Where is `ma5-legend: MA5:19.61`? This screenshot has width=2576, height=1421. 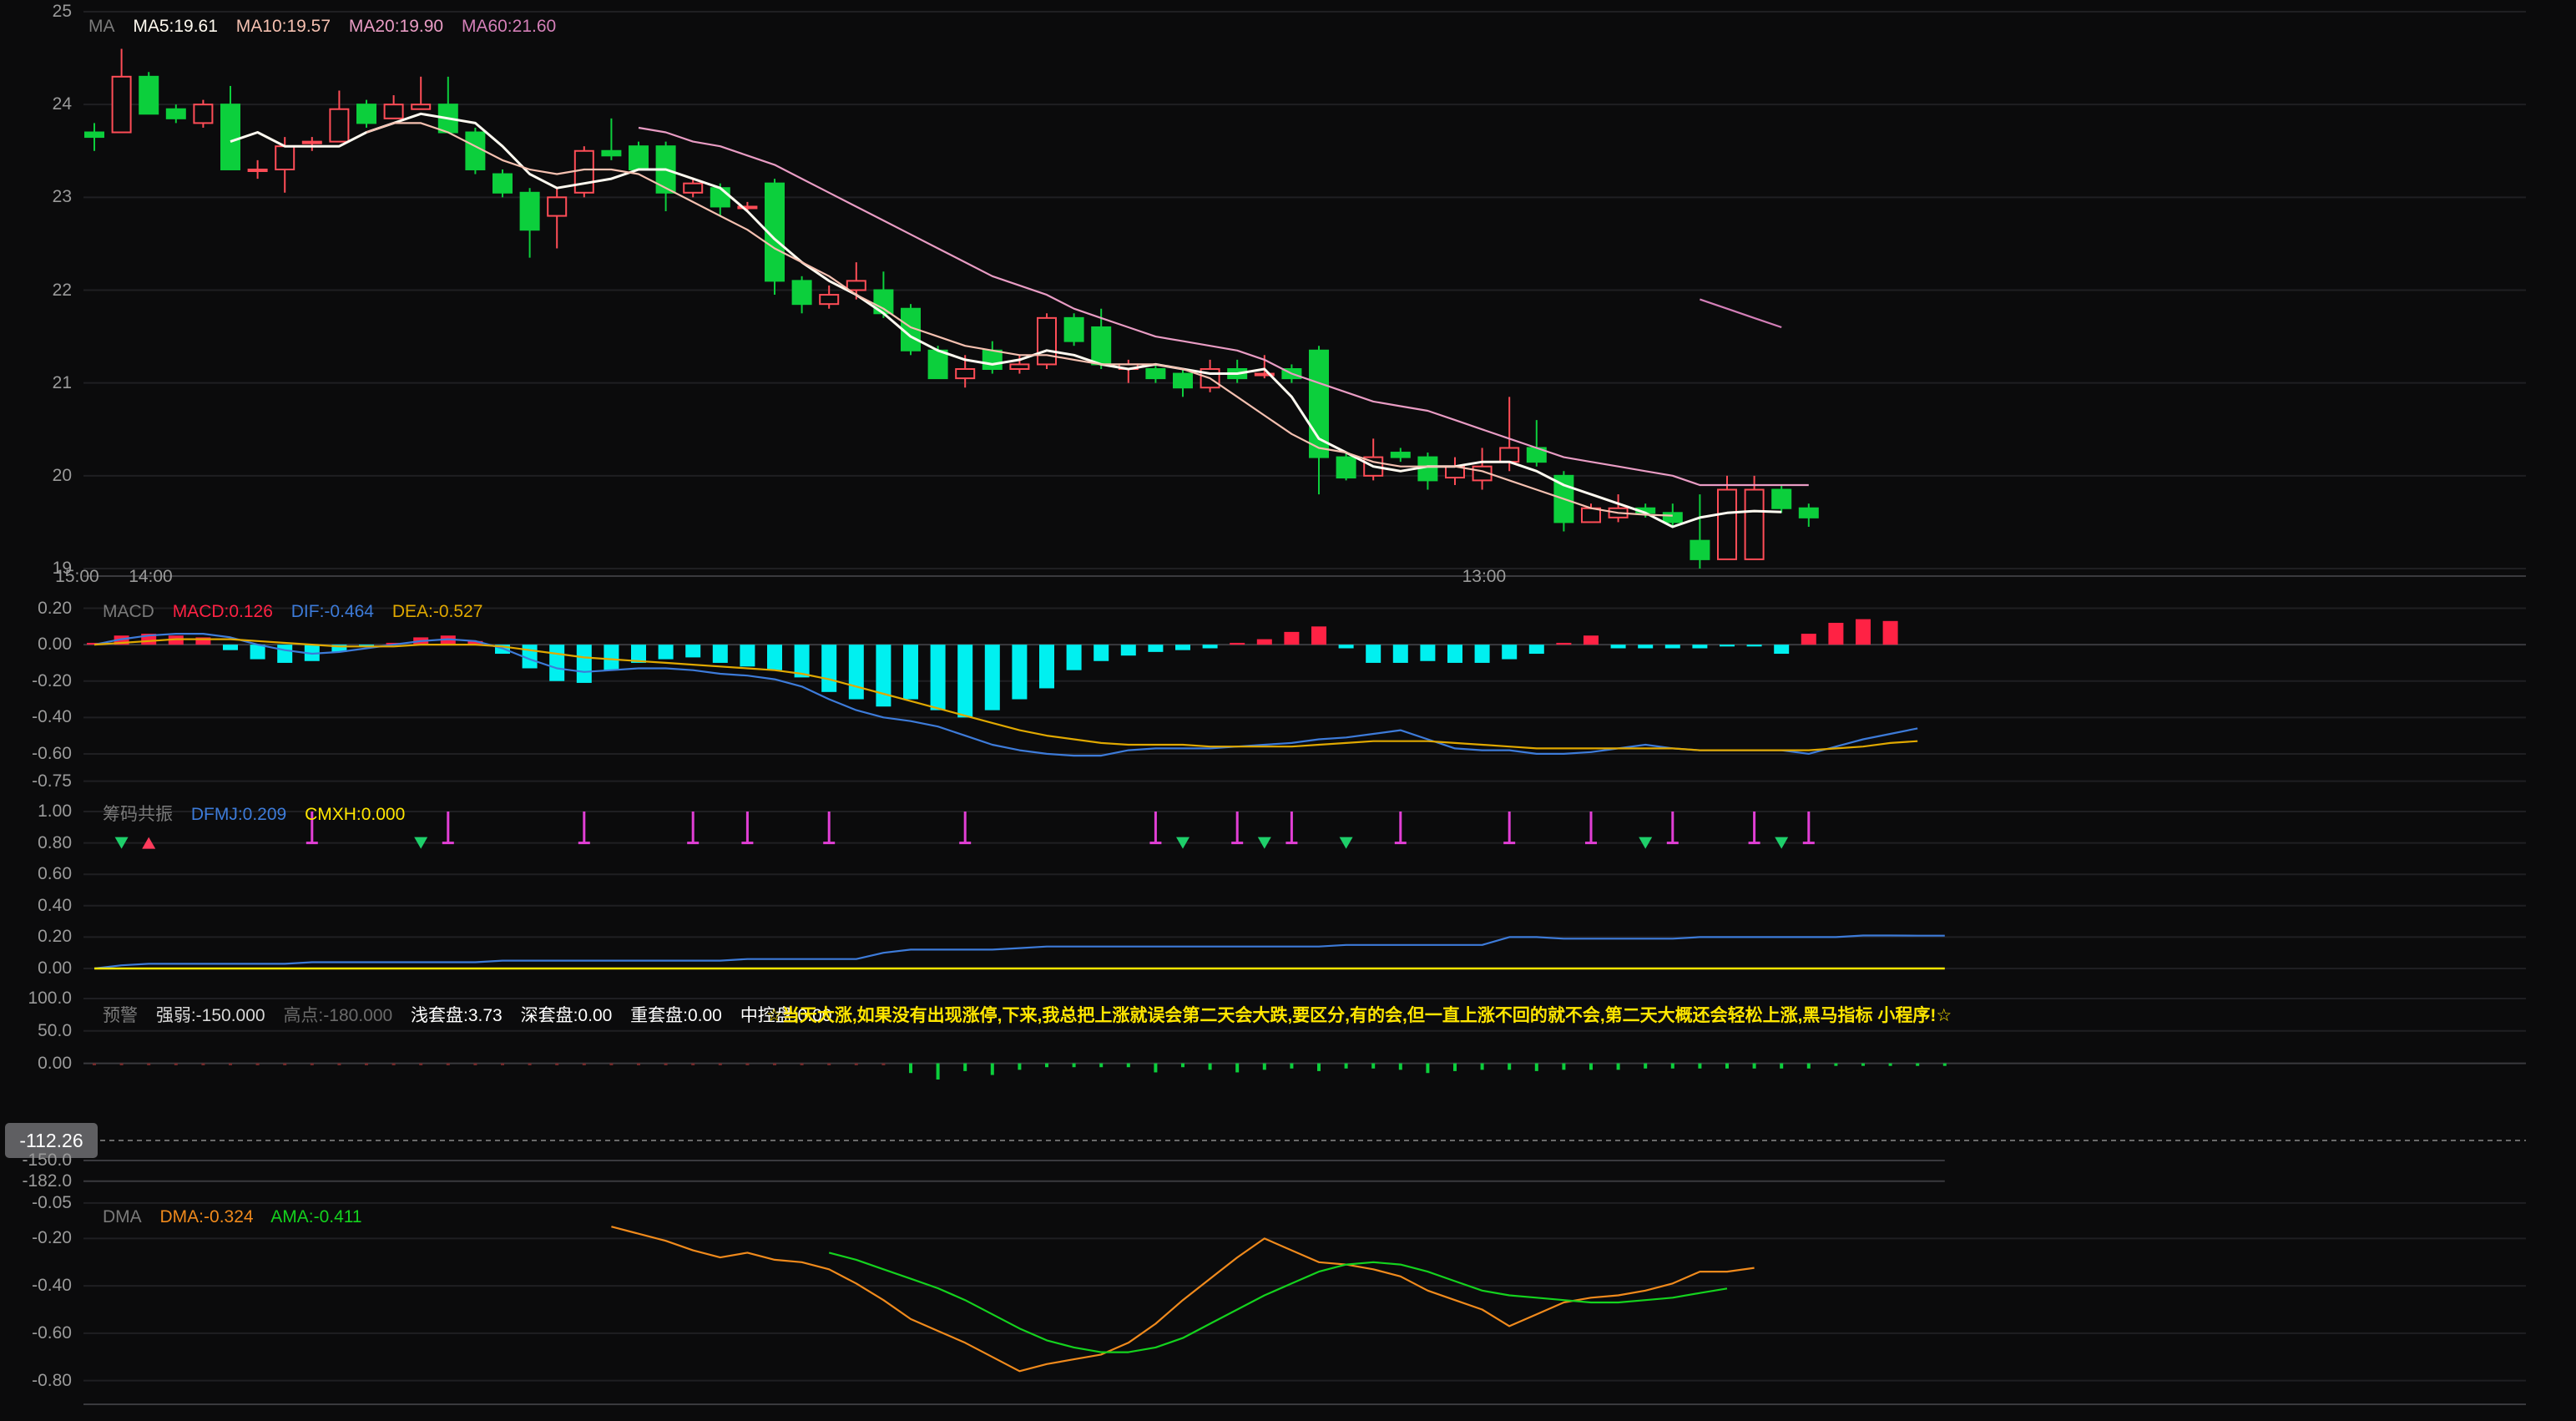 ma5-legend: MA5:19.61 is located at coordinates (175, 27).